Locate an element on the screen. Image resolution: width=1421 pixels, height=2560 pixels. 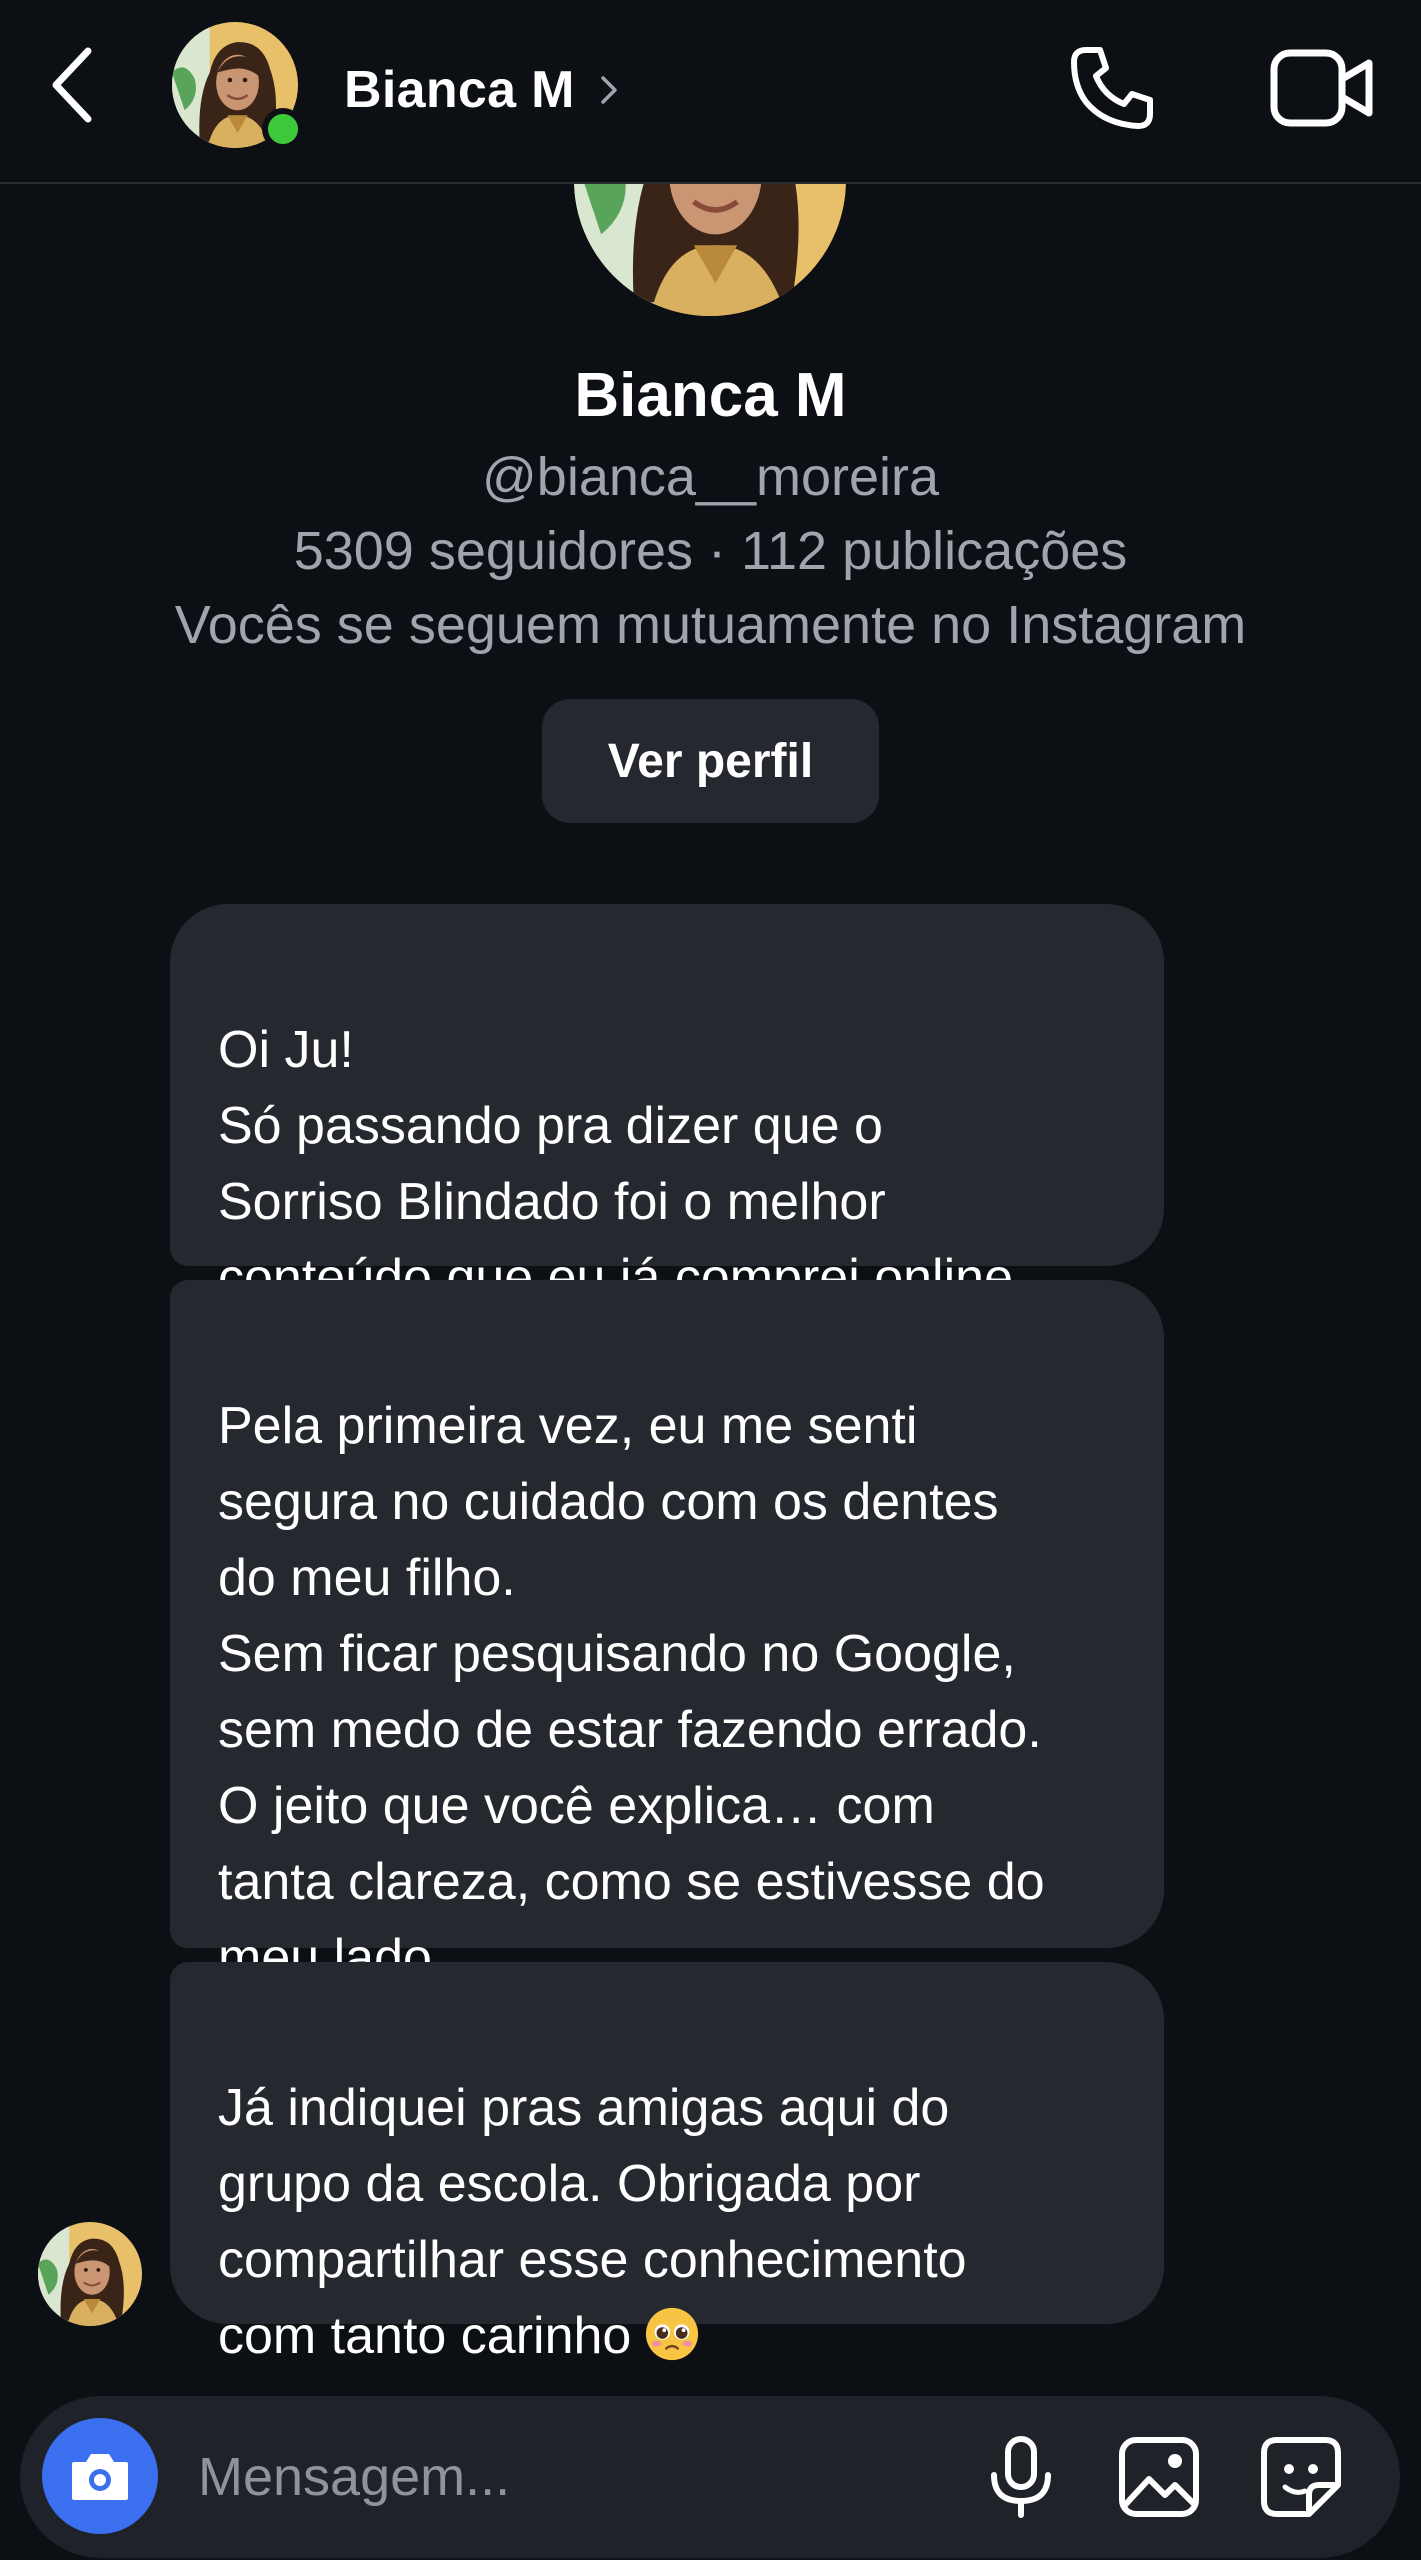
voice-call-button is located at coordinates (1112, 88).